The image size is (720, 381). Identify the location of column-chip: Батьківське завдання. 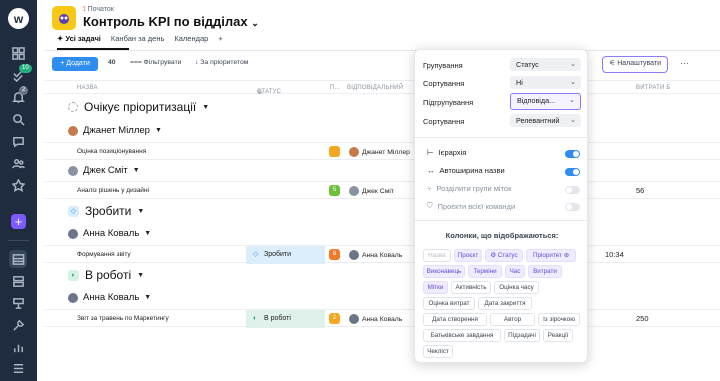
(462, 335).